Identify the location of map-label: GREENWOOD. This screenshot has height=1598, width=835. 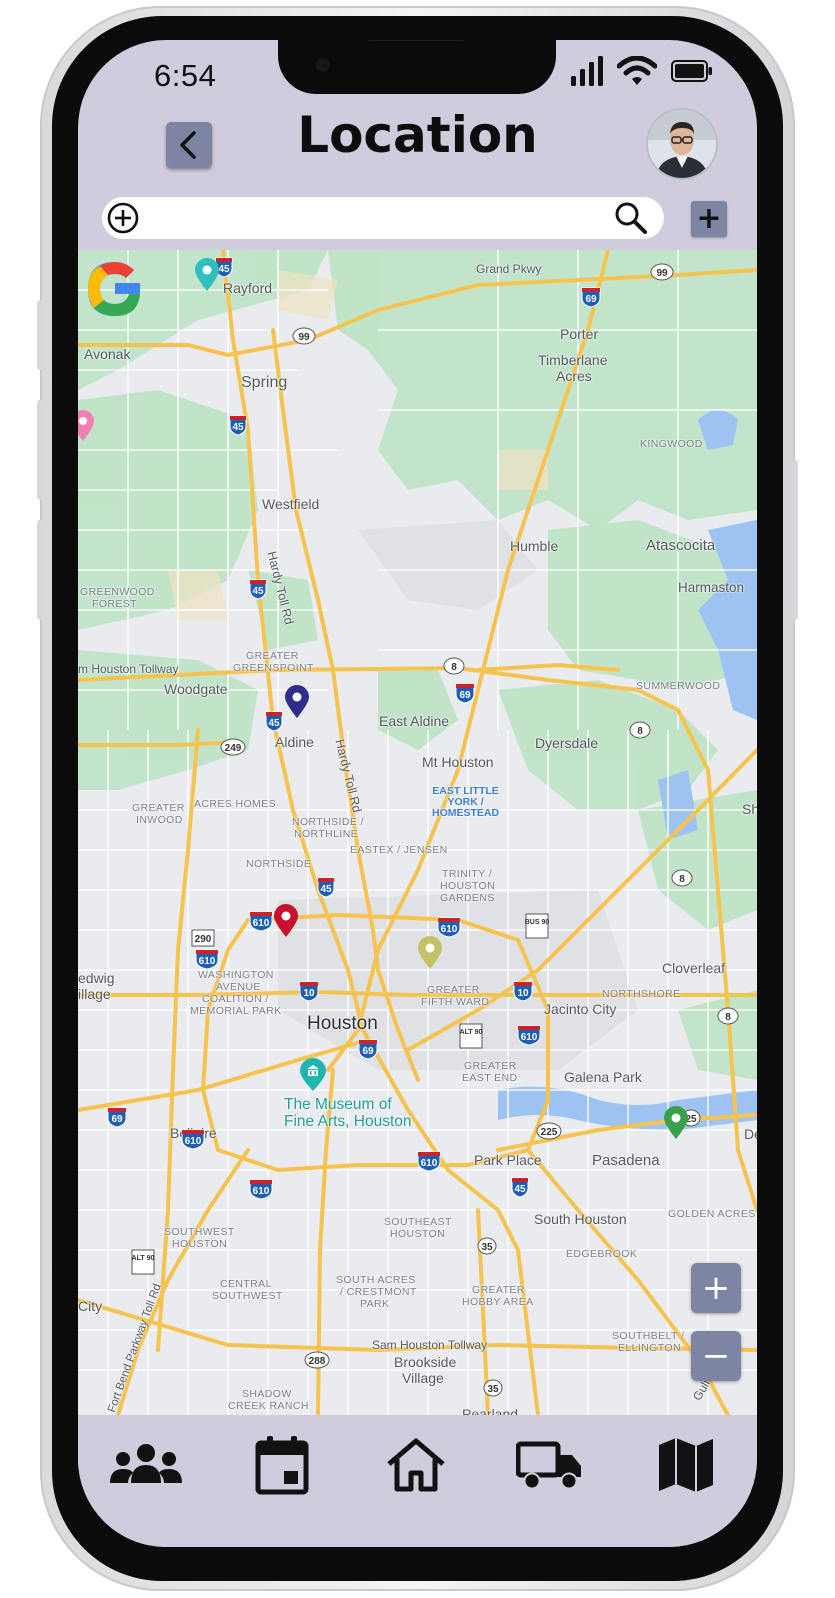
(117, 592).